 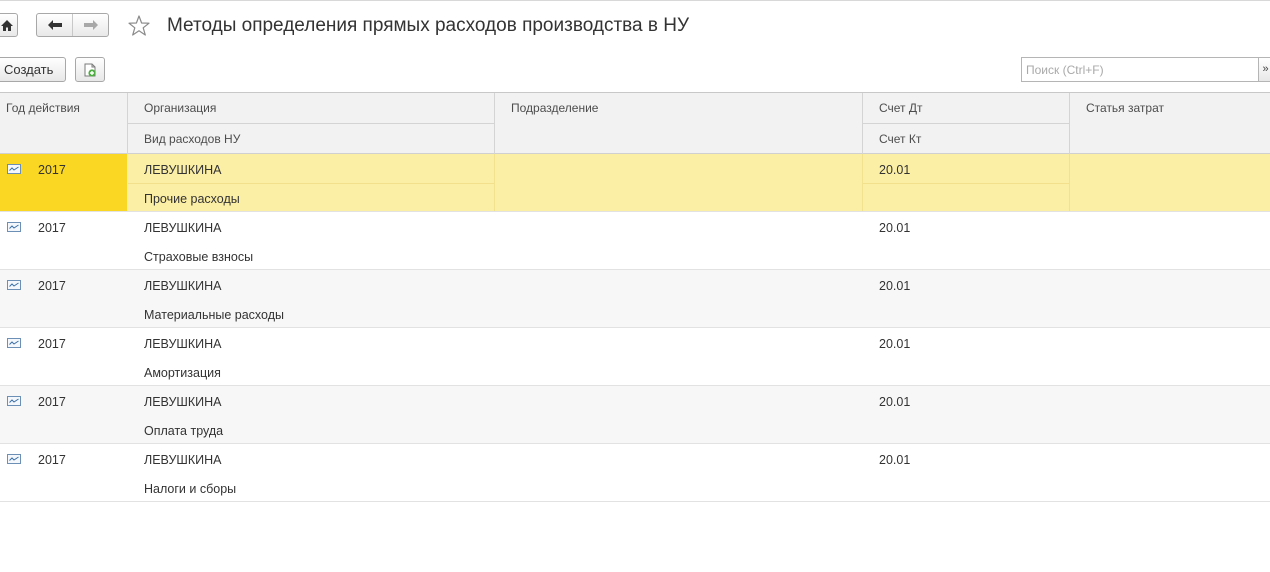 What do you see at coordinates (635, 241) in the screenshot?
I see `table-row: 2017 ЛЕВУШКИНА Страховые взносы 20.01` at bounding box center [635, 241].